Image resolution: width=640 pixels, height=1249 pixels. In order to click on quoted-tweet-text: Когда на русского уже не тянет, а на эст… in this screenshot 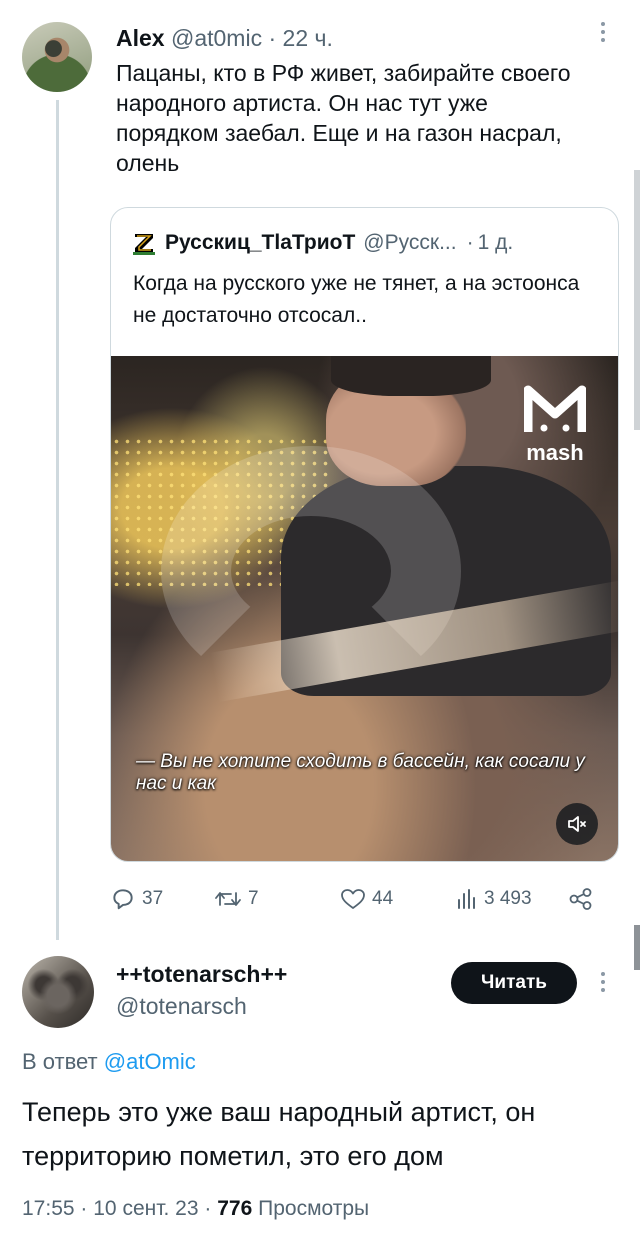, I will do `click(356, 299)`.